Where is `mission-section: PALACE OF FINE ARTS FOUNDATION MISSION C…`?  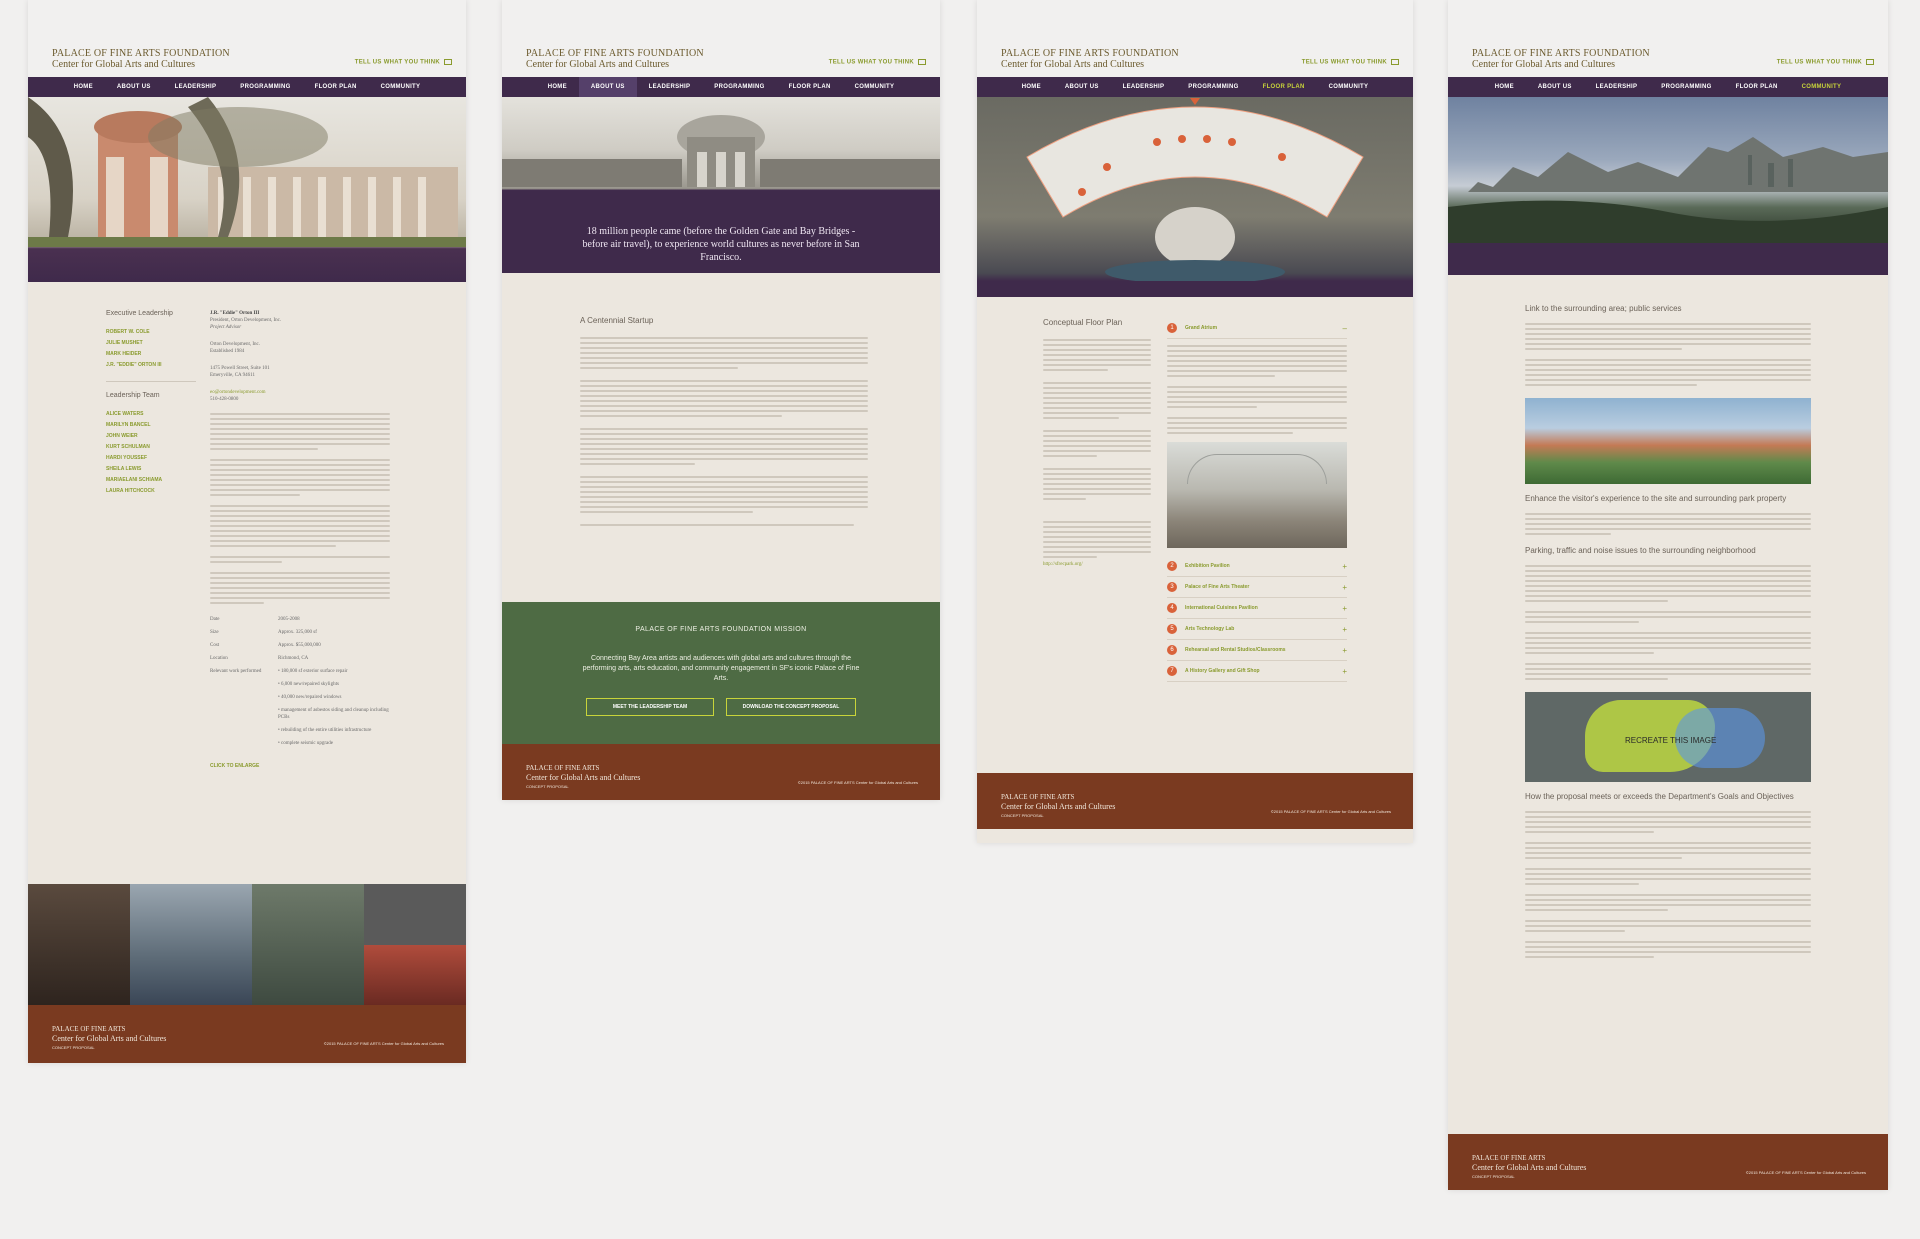 mission-section: PALACE OF FINE ARTS FOUNDATION MISSION C… is located at coordinates (721, 673).